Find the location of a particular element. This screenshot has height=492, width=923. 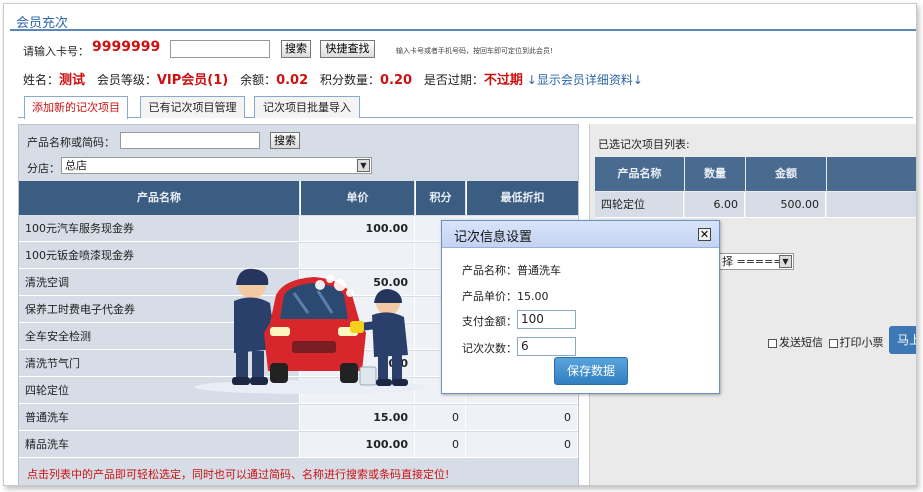

save-data-button: 保存数据 is located at coordinates (591, 371).